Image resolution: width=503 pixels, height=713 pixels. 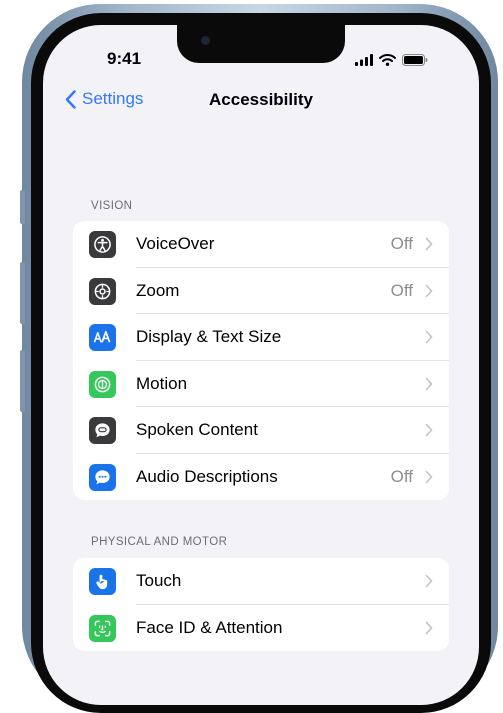 I want to click on cellular-signal-icon, so click(x=364, y=60).